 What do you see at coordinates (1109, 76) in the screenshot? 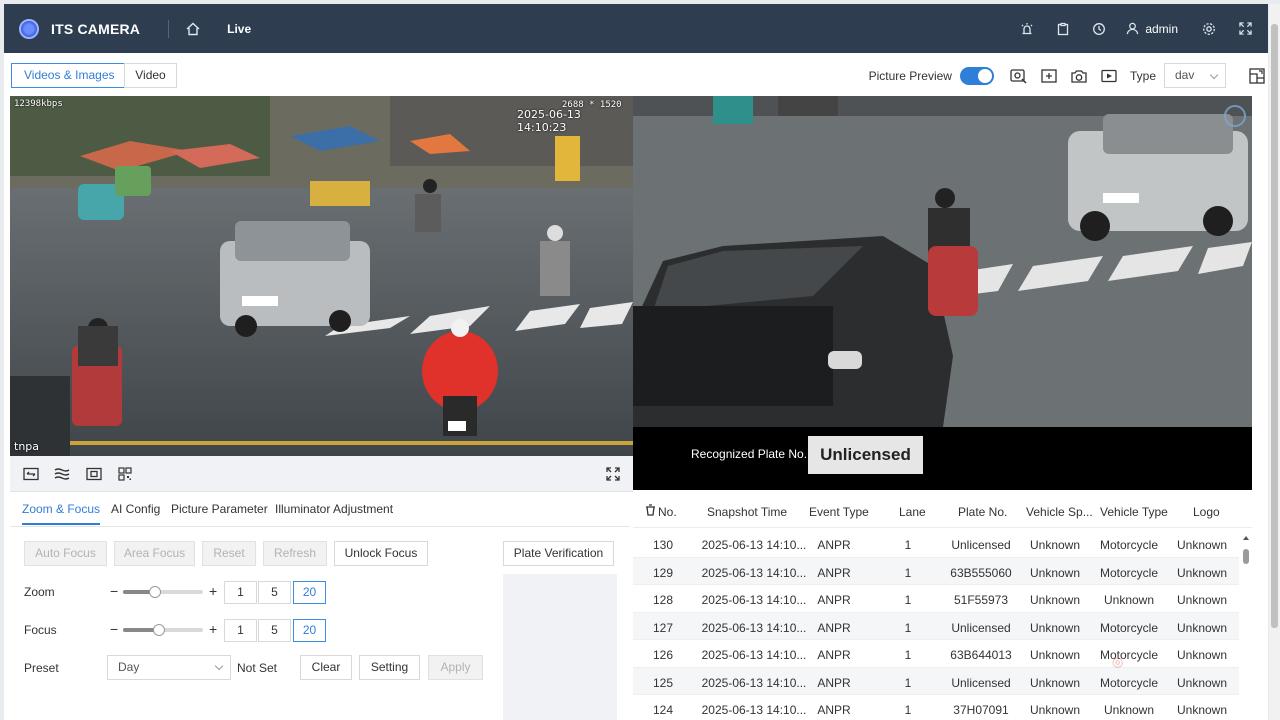
I see `record-icon` at bounding box center [1109, 76].